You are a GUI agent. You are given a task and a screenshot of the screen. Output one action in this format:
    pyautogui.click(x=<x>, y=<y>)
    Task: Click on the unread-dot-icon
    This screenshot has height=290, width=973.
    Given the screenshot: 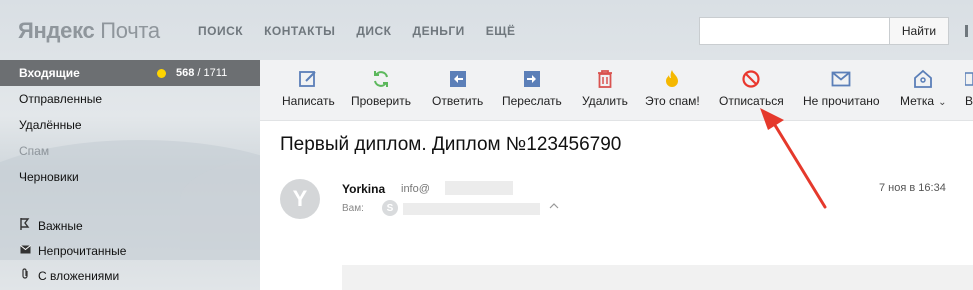 What is the action you would take?
    pyautogui.click(x=161, y=73)
    